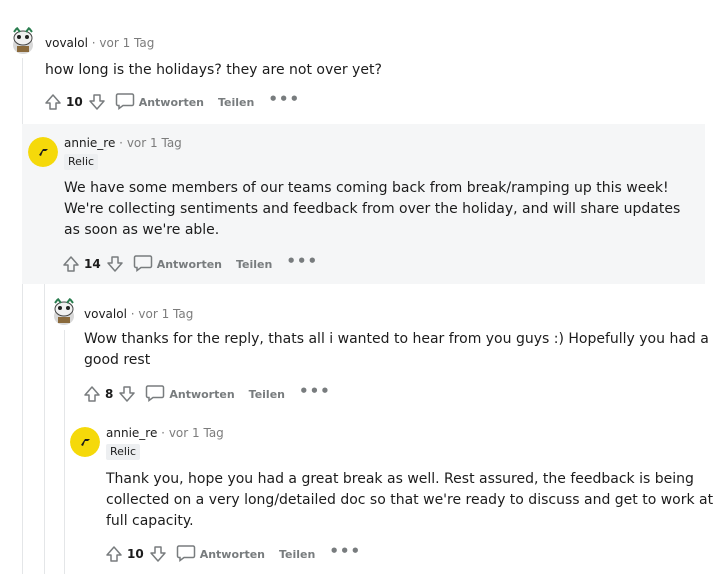 The width and height of the screenshot is (728, 574). Describe the element at coordinates (109, 394) in the screenshot. I see `vote-score: 8` at that location.